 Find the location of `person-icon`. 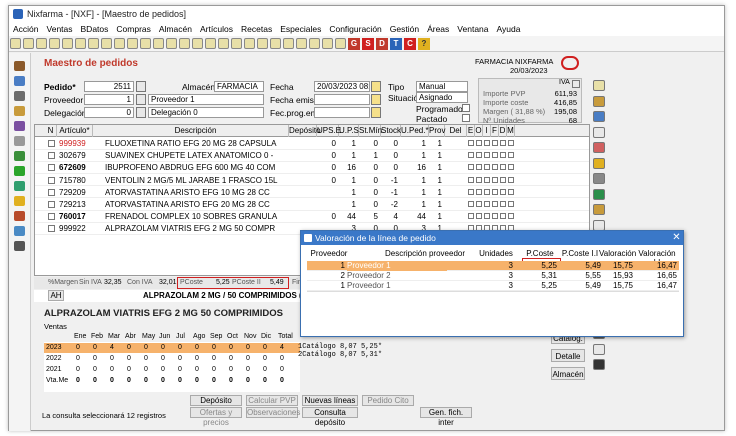

person-icon is located at coordinates (19, 96).